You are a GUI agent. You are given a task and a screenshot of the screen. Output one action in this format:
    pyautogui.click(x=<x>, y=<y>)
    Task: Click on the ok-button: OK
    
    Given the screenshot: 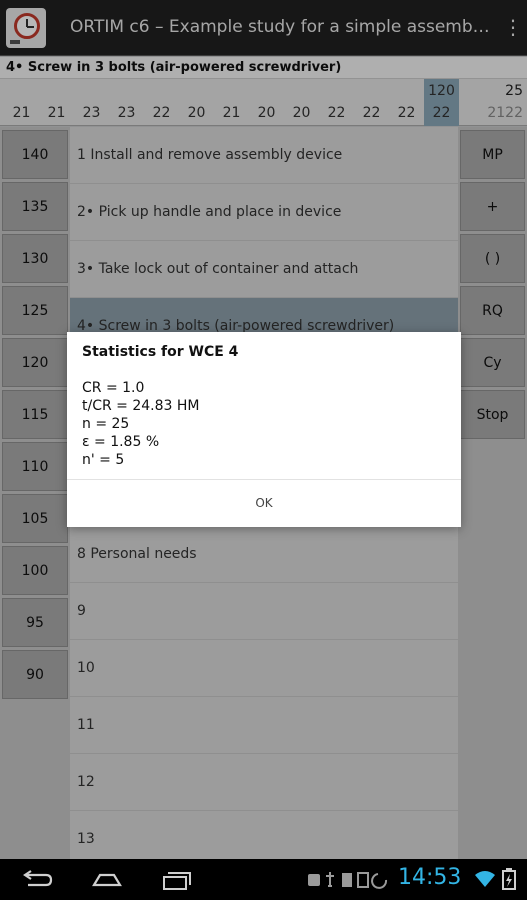 What is the action you would take?
    pyautogui.click(x=264, y=503)
    